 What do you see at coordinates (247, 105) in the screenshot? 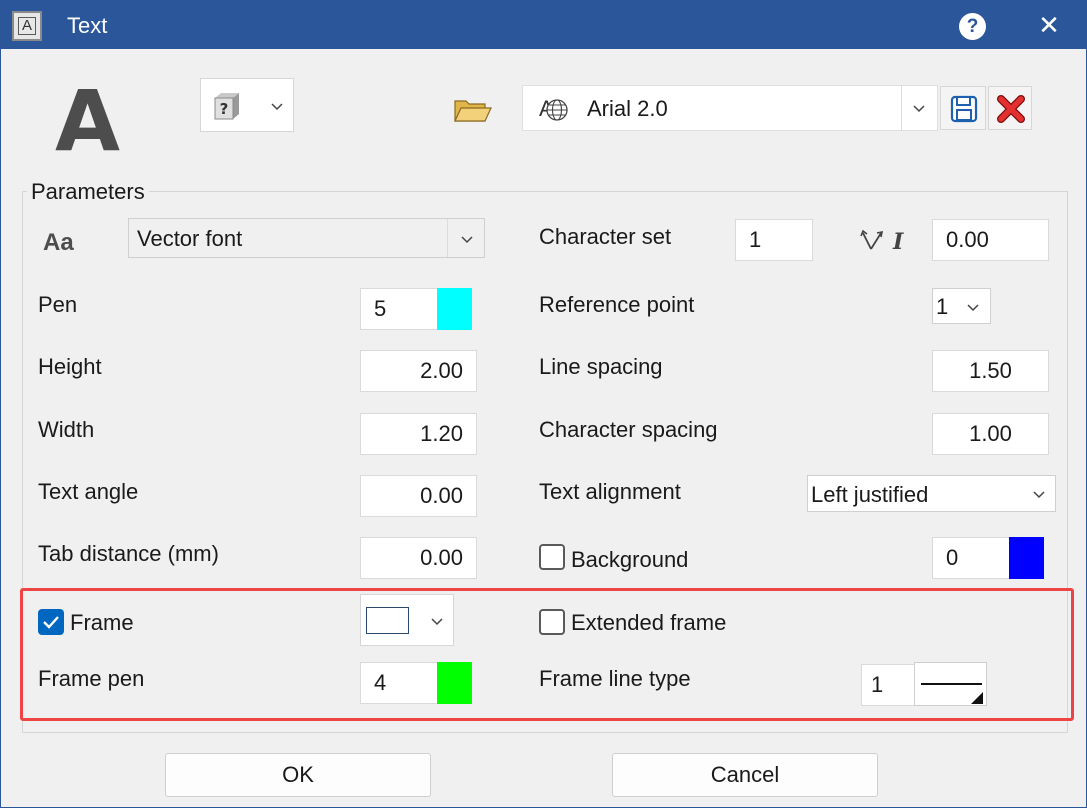
I see `preset-dropdown-button: ?` at bounding box center [247, 105].